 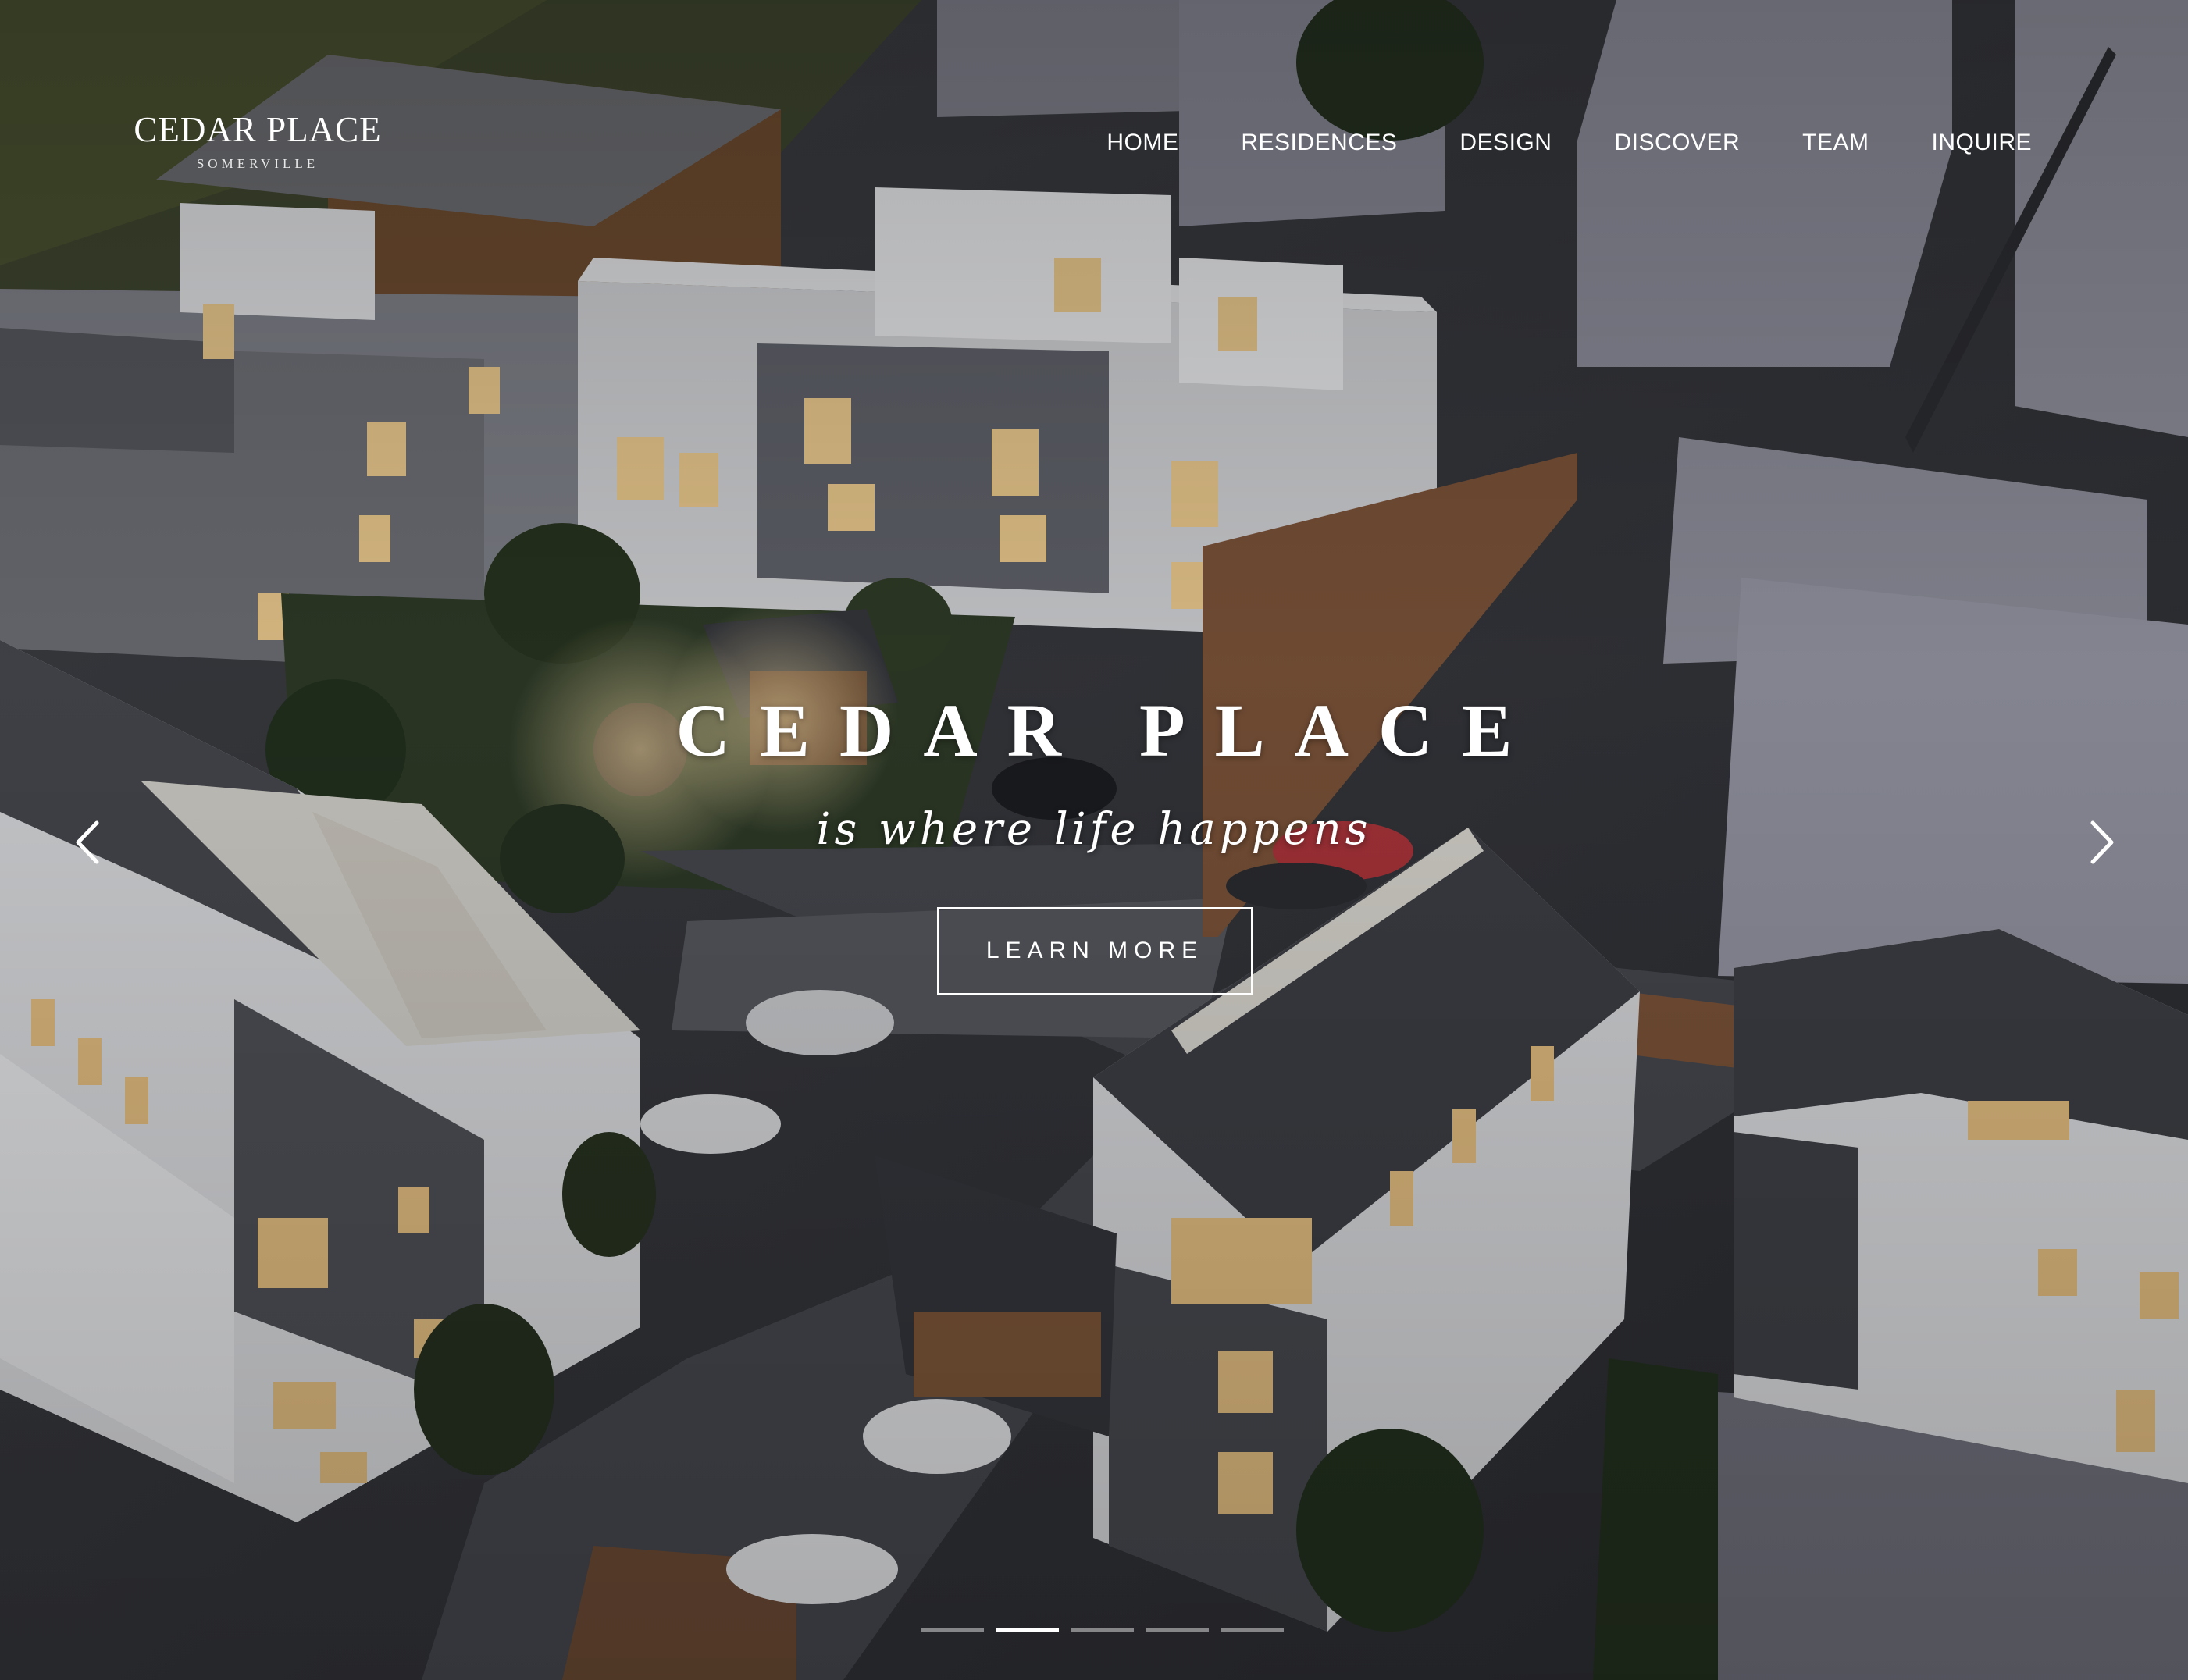 I want to click on site-logo: CEDAR PLACE SOMERVILLE, so click(x=258, y=140).